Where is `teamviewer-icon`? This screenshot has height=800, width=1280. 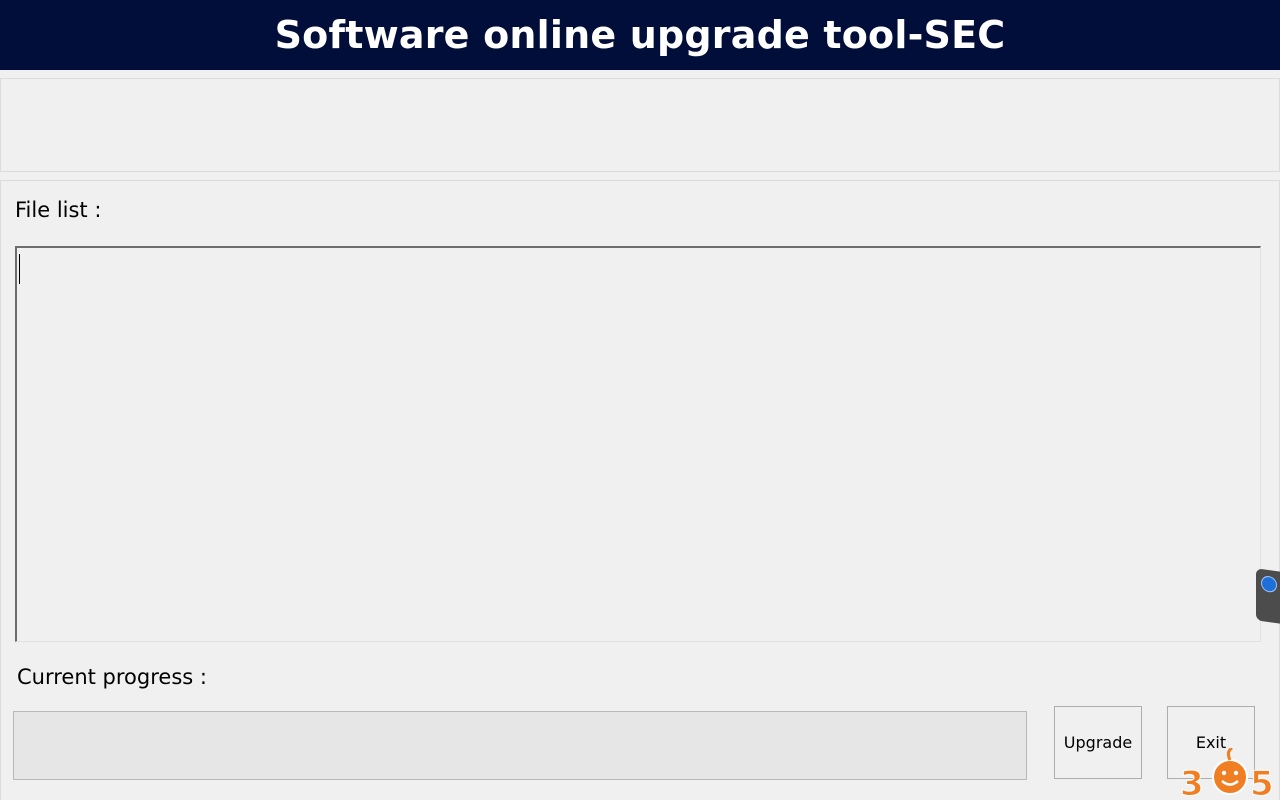 teamviewer-icon is located at coordinates (1269, 584).